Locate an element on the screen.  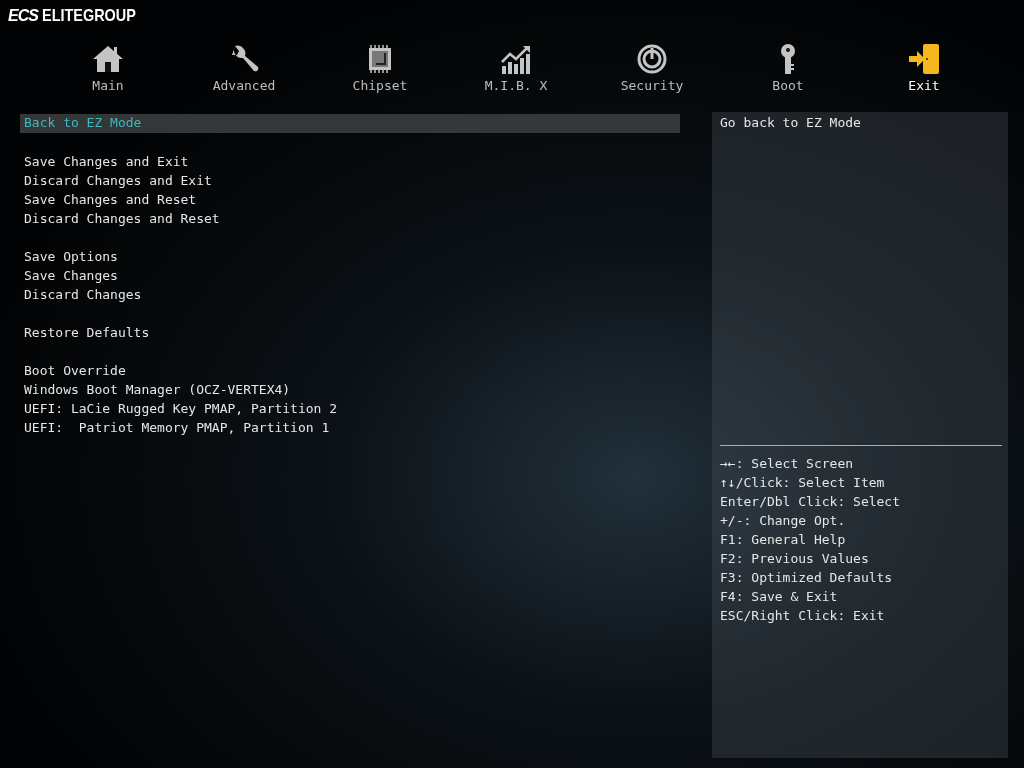
key-hint: ↑↓/Click: Select Item is located at coordinates (803, 483).